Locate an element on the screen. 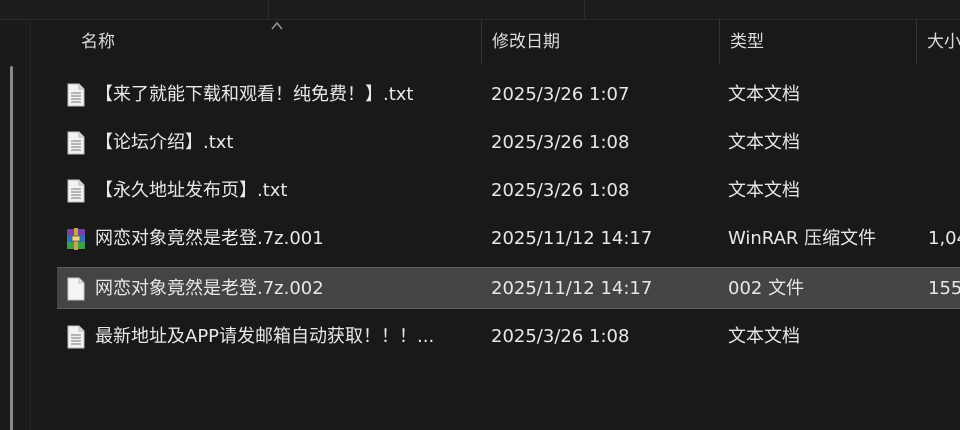 This screenshot has width=960, height=430. column-header-date: 修改日期 is located at coordinates (600, 42).